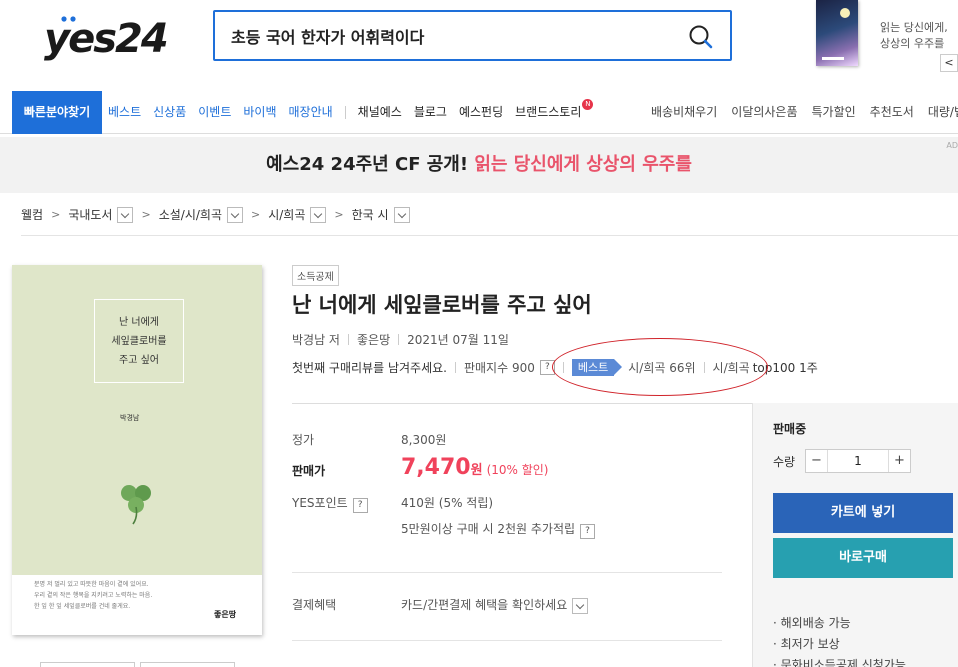 The height and width of the screenshot is (667, 958). Describe the element at coordinates (311, 112) in the screenshot. I see `nav-item-store: 매장안내` at that location.